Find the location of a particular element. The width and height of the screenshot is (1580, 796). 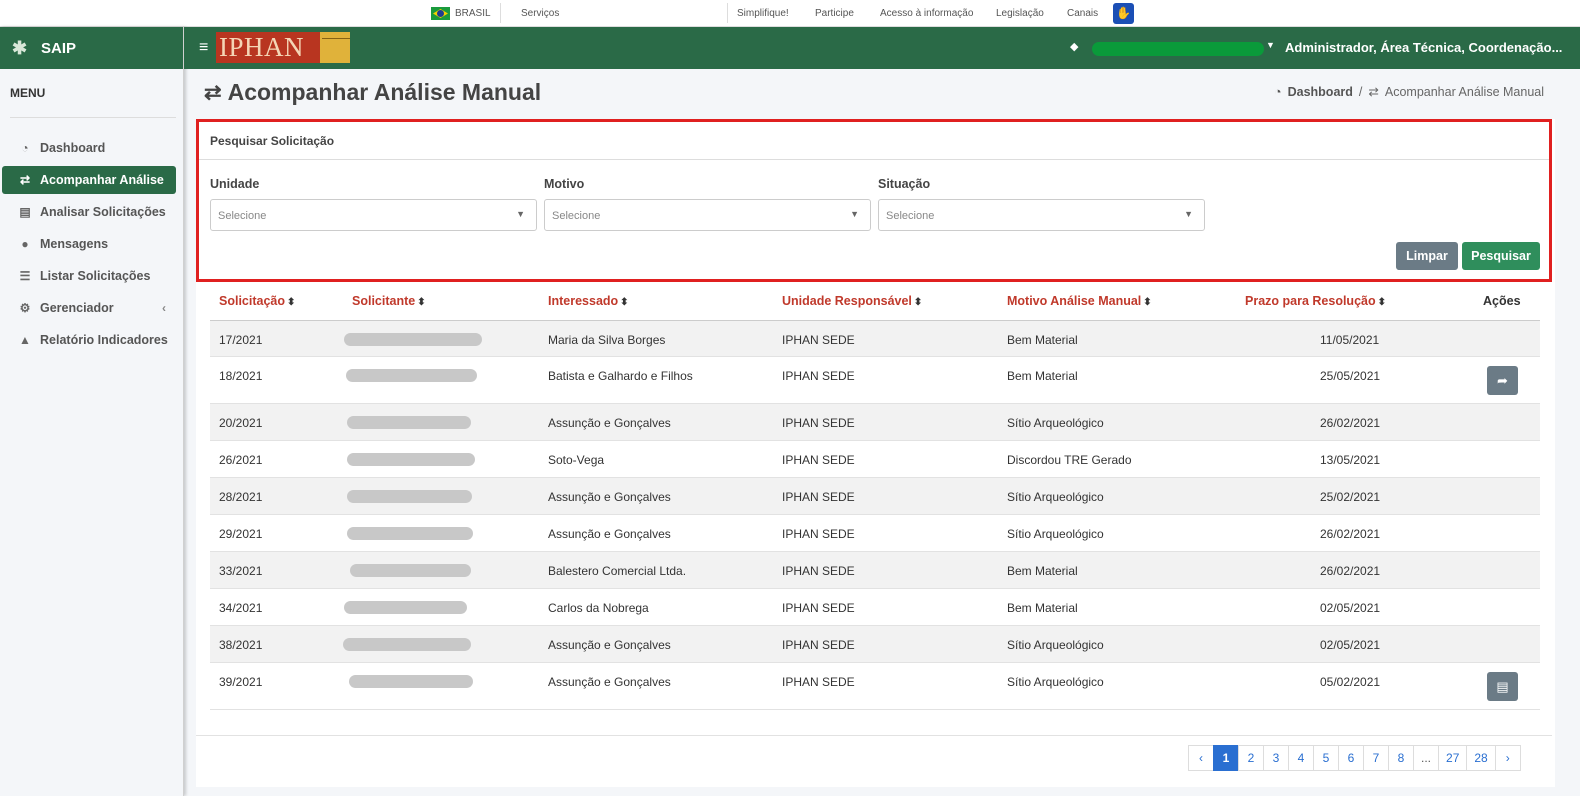

search-panel-title: Pesquisar Solicitação is located at coordinates (272, 141).